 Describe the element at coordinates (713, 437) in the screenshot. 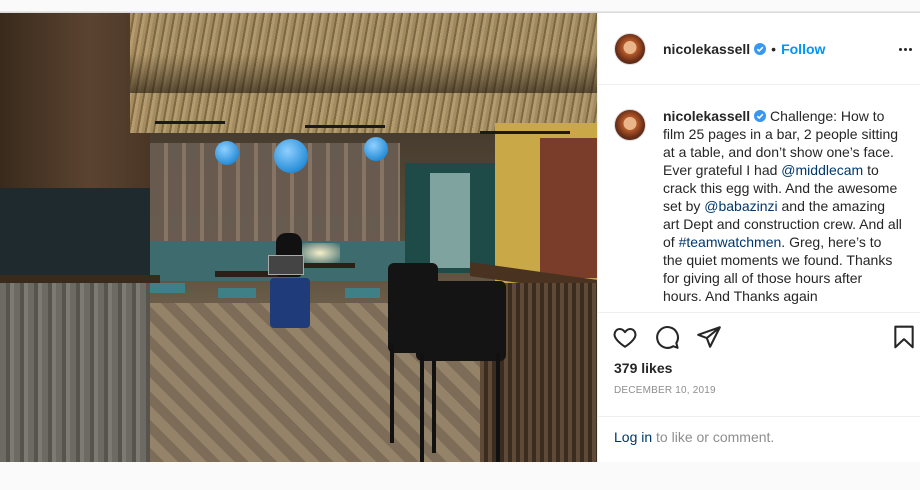

I see `login-prompt-text: to like or comment.` at that location.